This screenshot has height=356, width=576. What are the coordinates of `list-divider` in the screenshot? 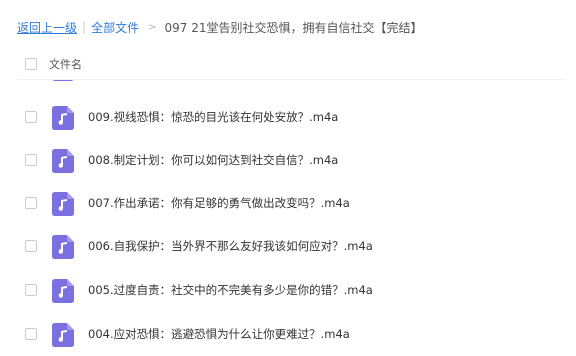 It's located at (291, 79).